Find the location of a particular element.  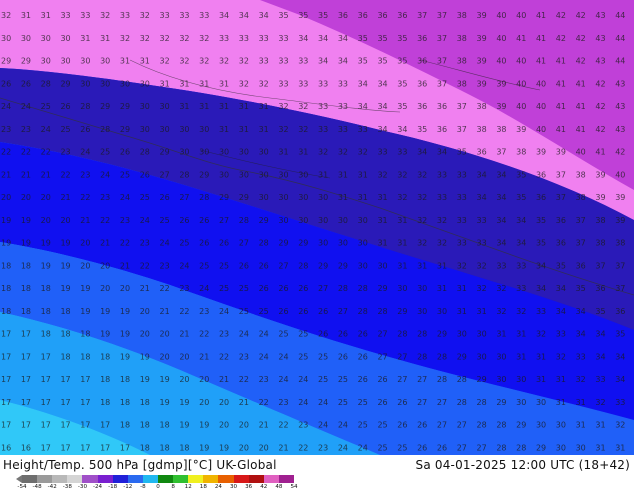

scale-tick-label: 12 is located at coordinates (188, 487).